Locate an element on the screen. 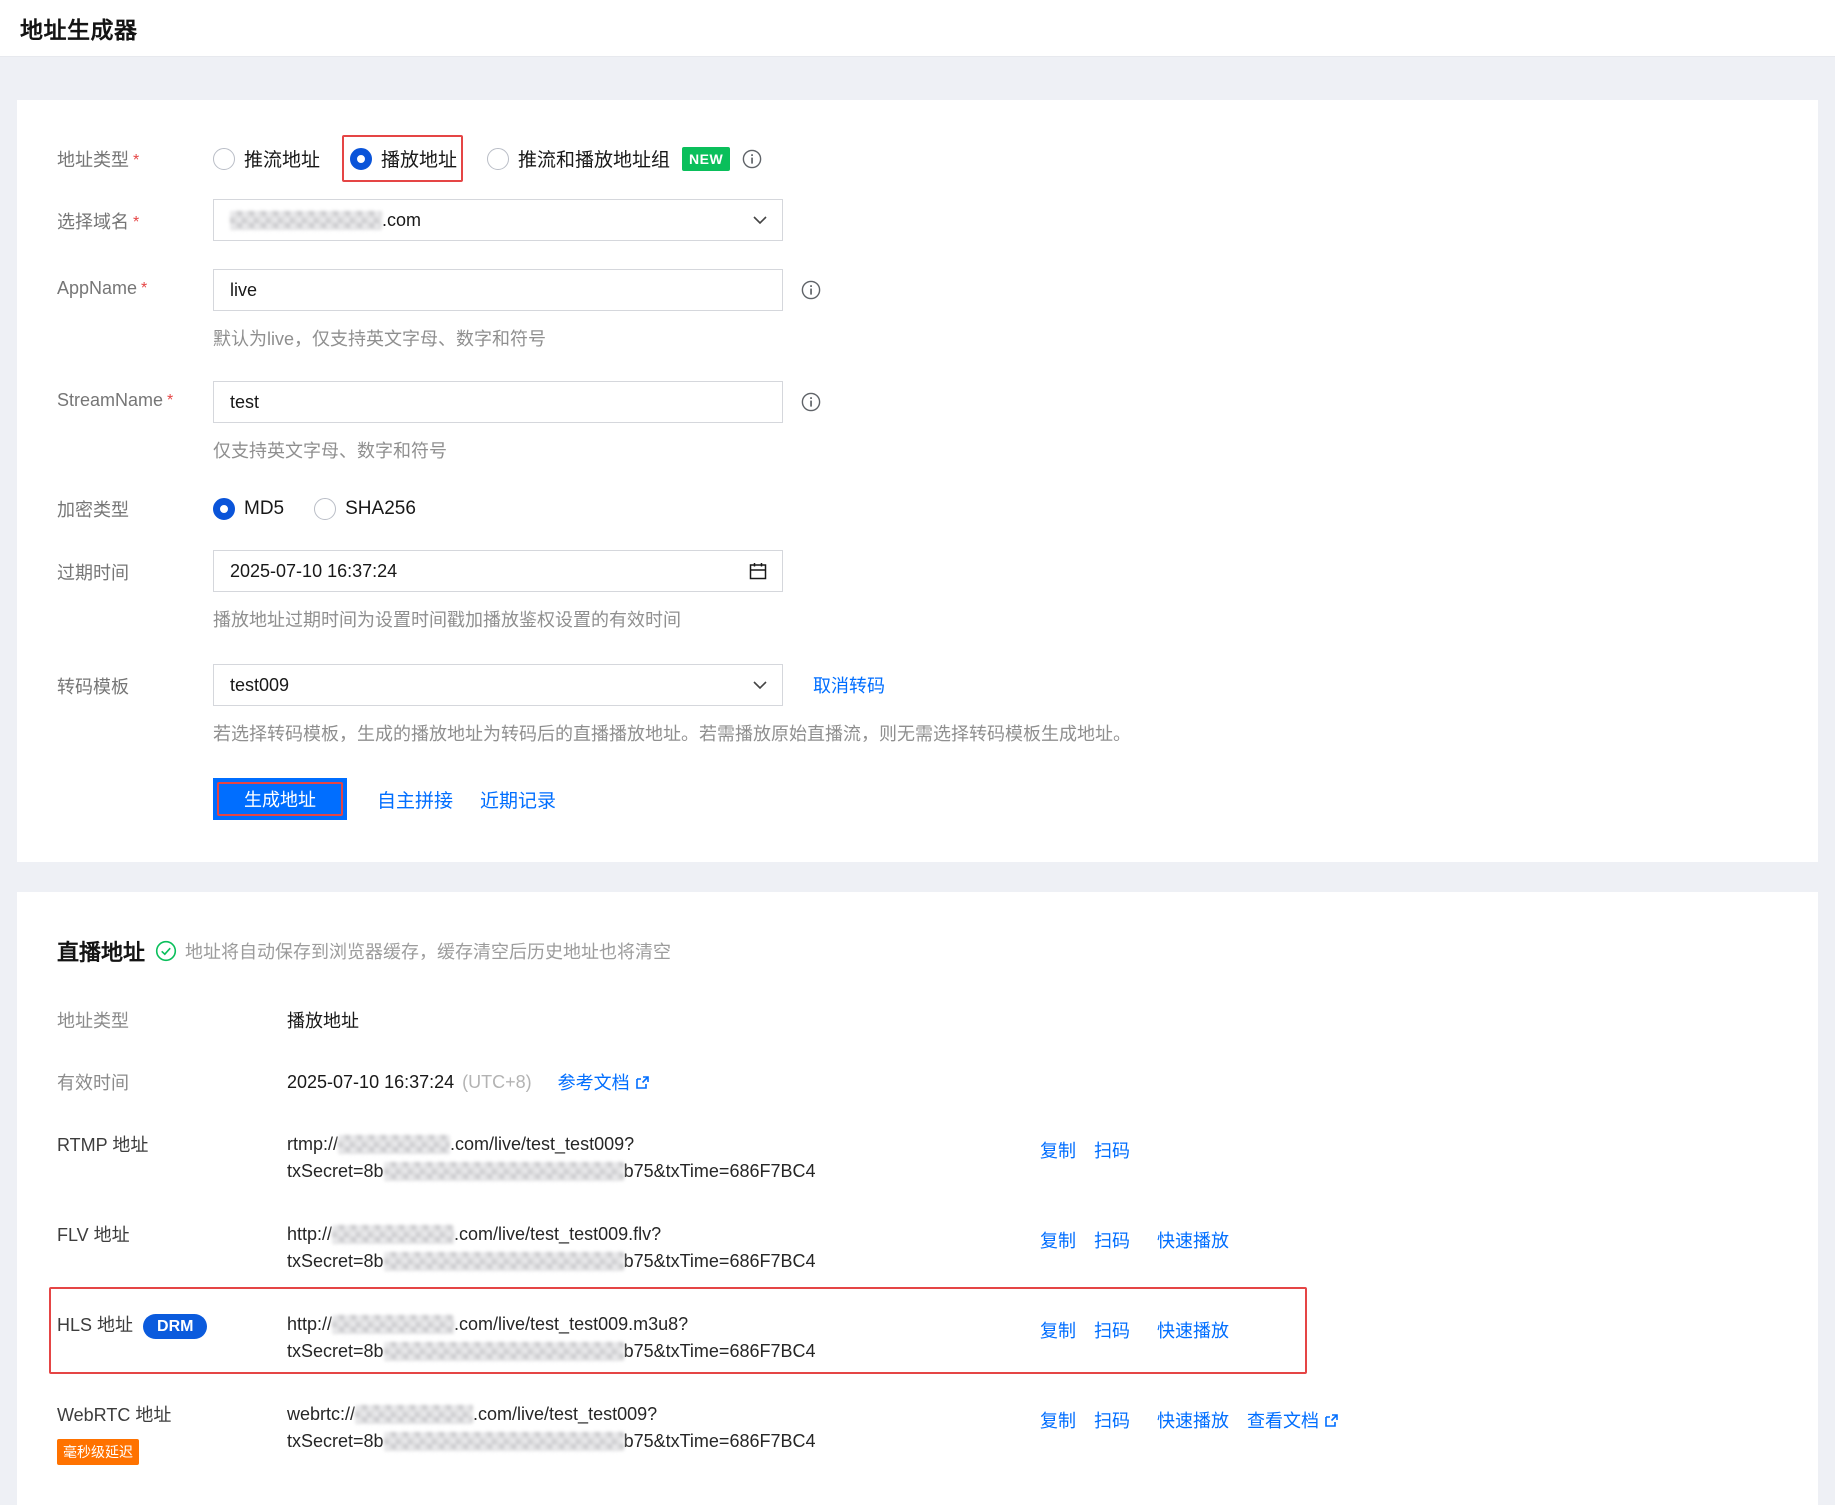 This screenshot has height=1505, width=1835. transcode-select: test009 is located at coordinates (498, 685).